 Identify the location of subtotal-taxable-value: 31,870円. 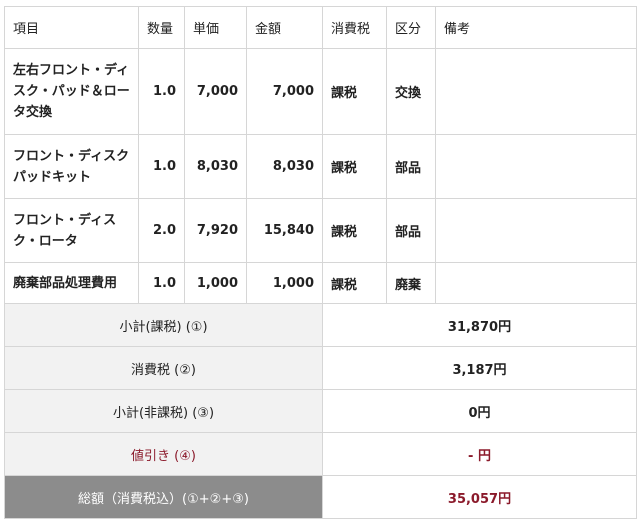
(479, 325).